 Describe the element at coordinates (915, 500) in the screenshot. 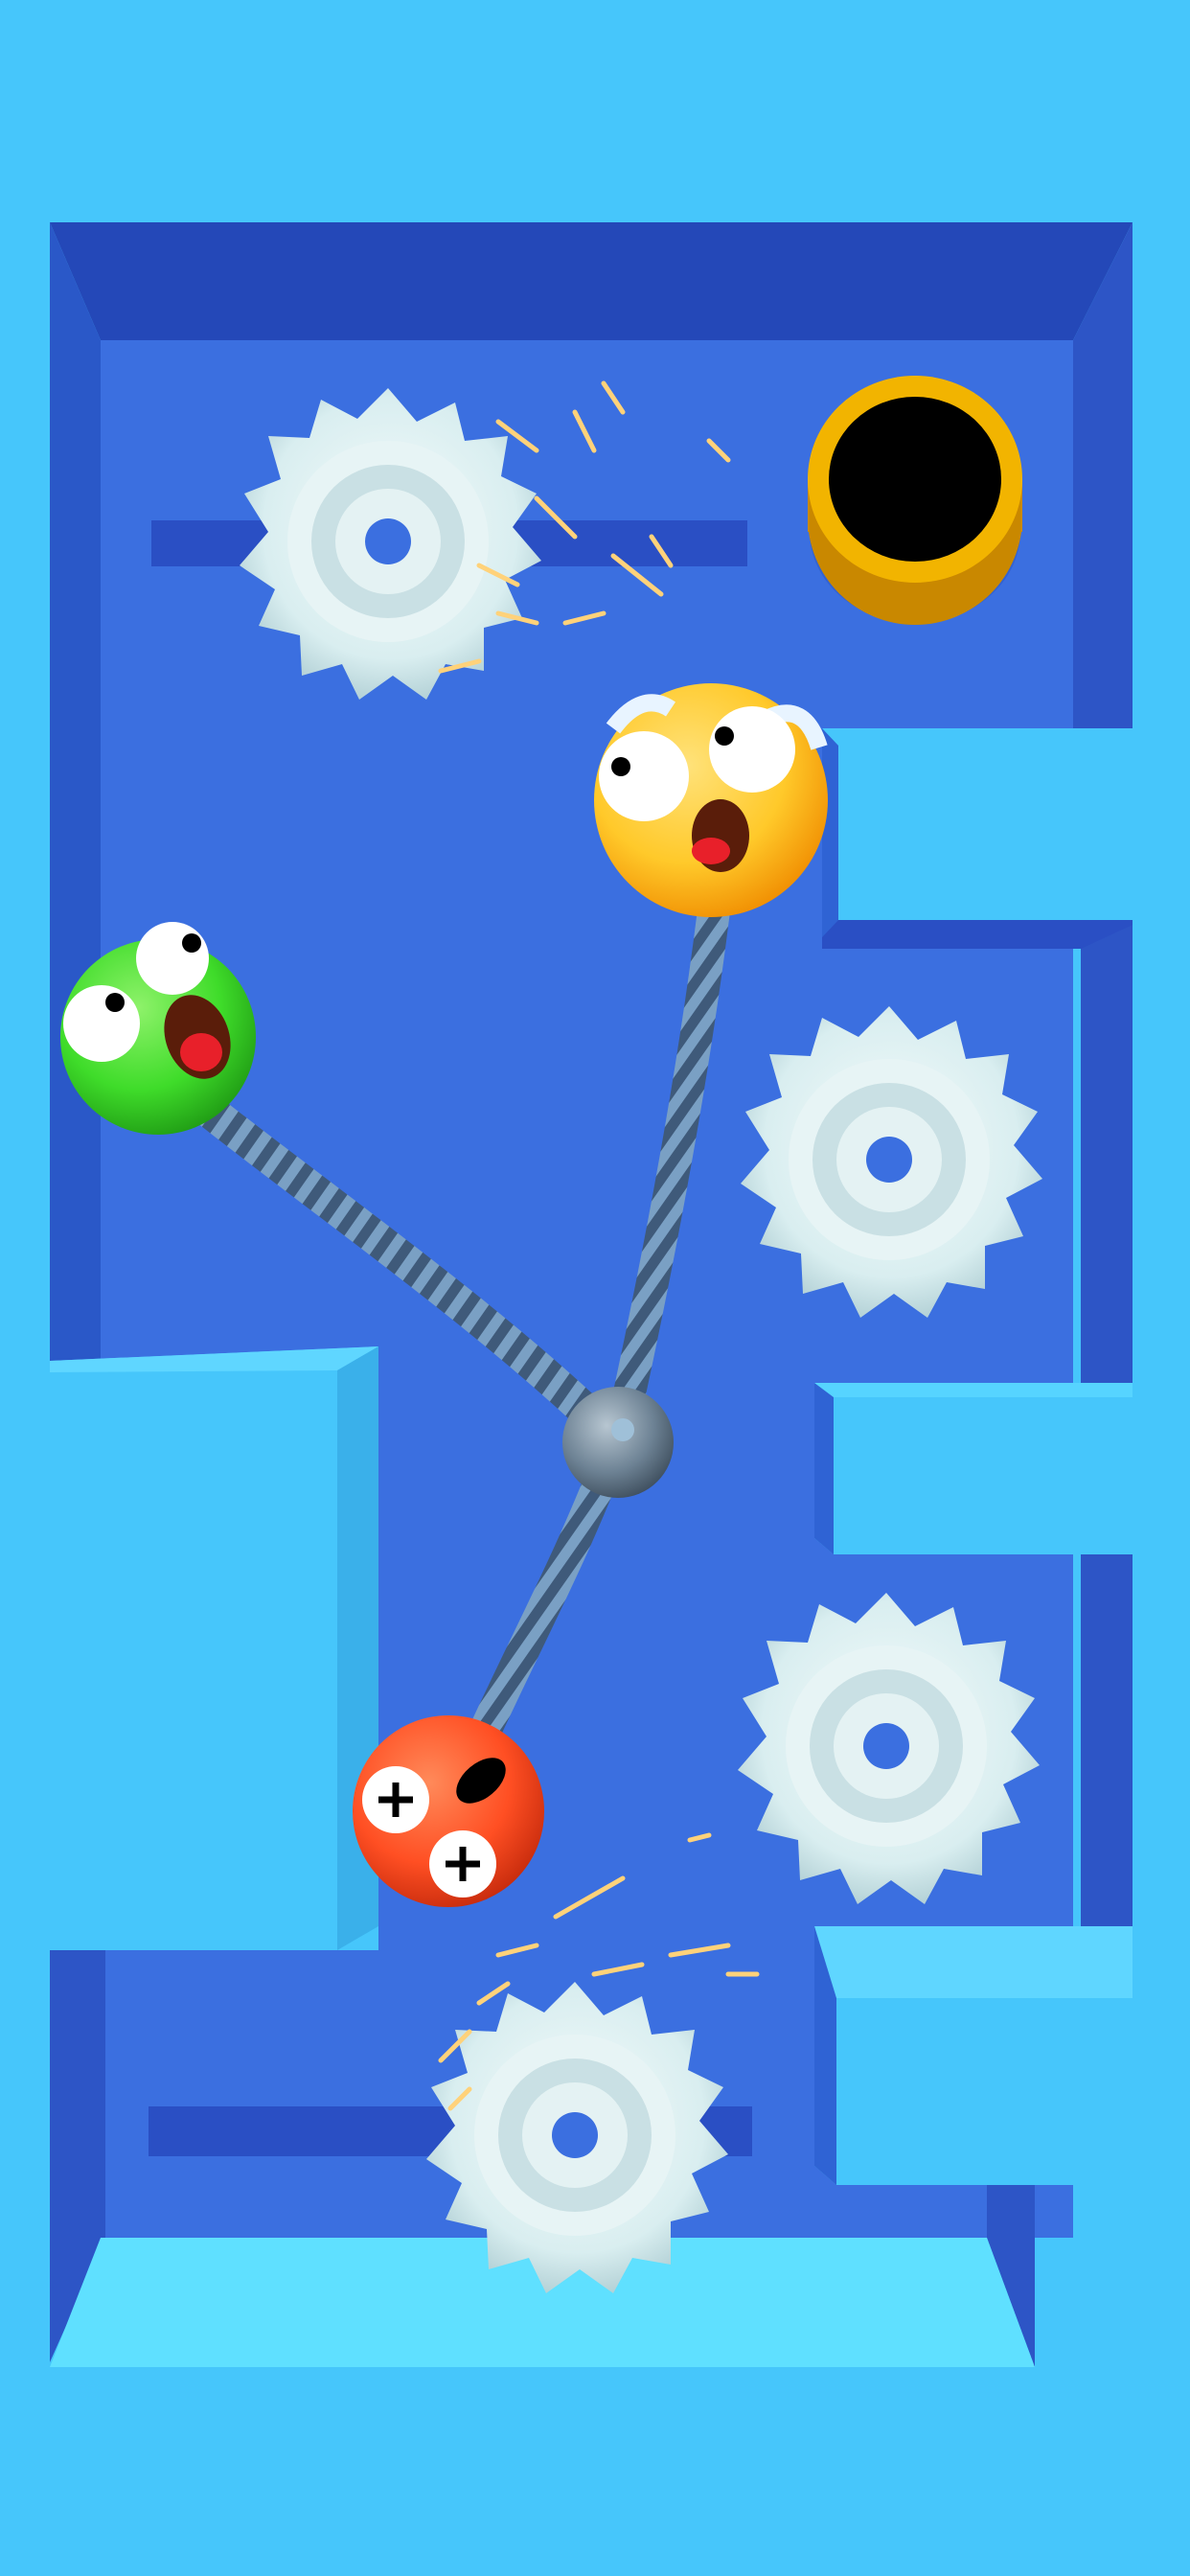

I see `goal-hole-icon` at that location.